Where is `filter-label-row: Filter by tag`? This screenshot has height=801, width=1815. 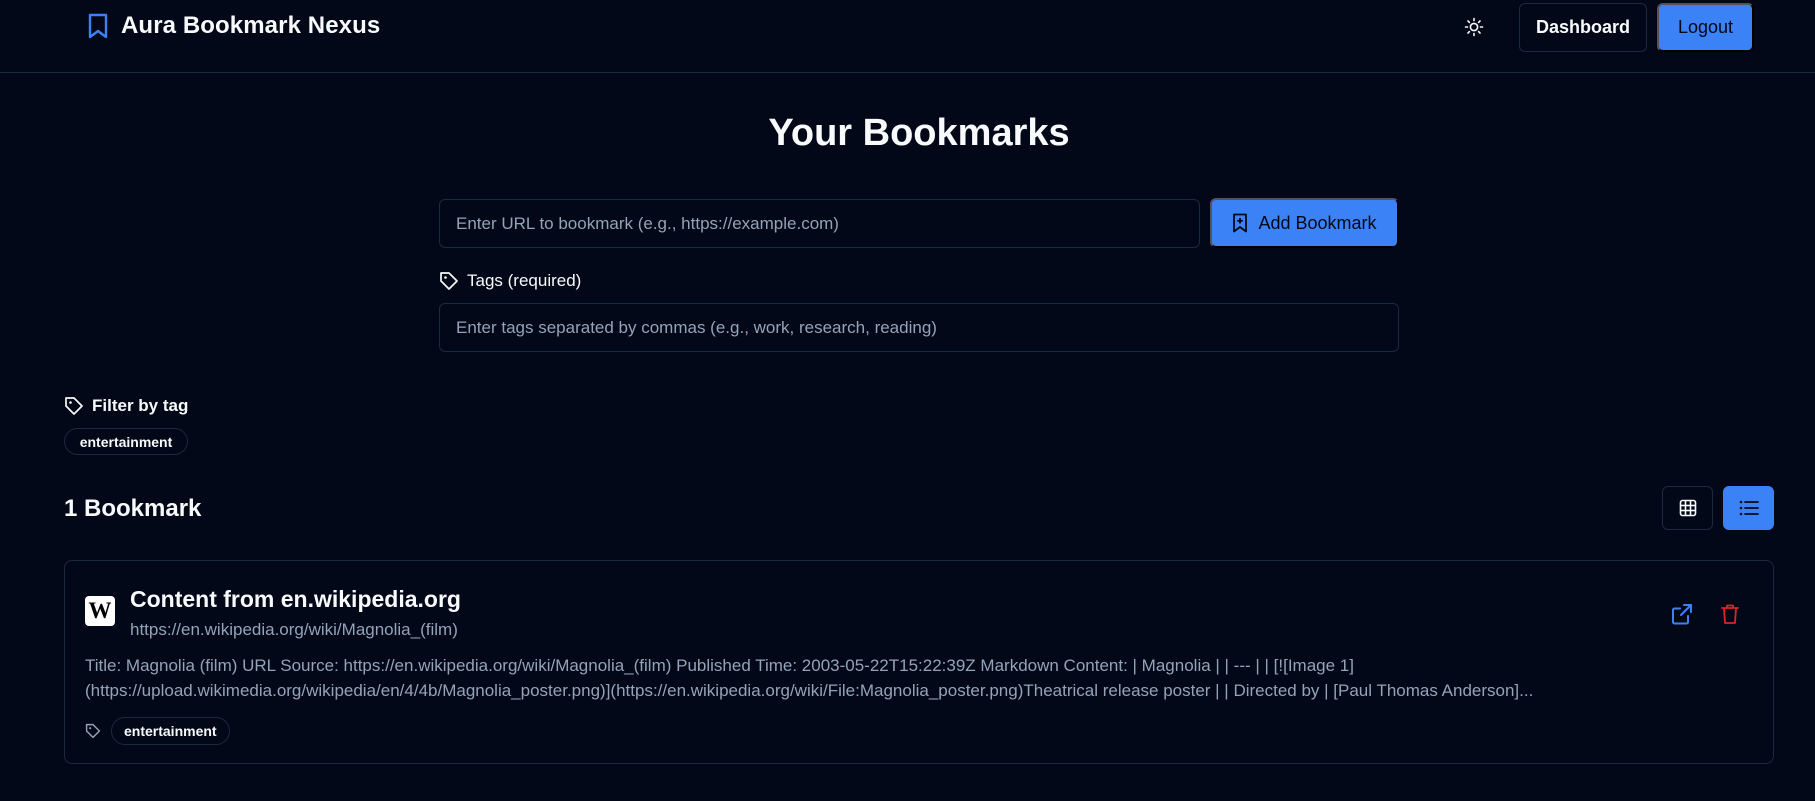 filter-label-row: Filter by tag is located at coordinates (126, 406).